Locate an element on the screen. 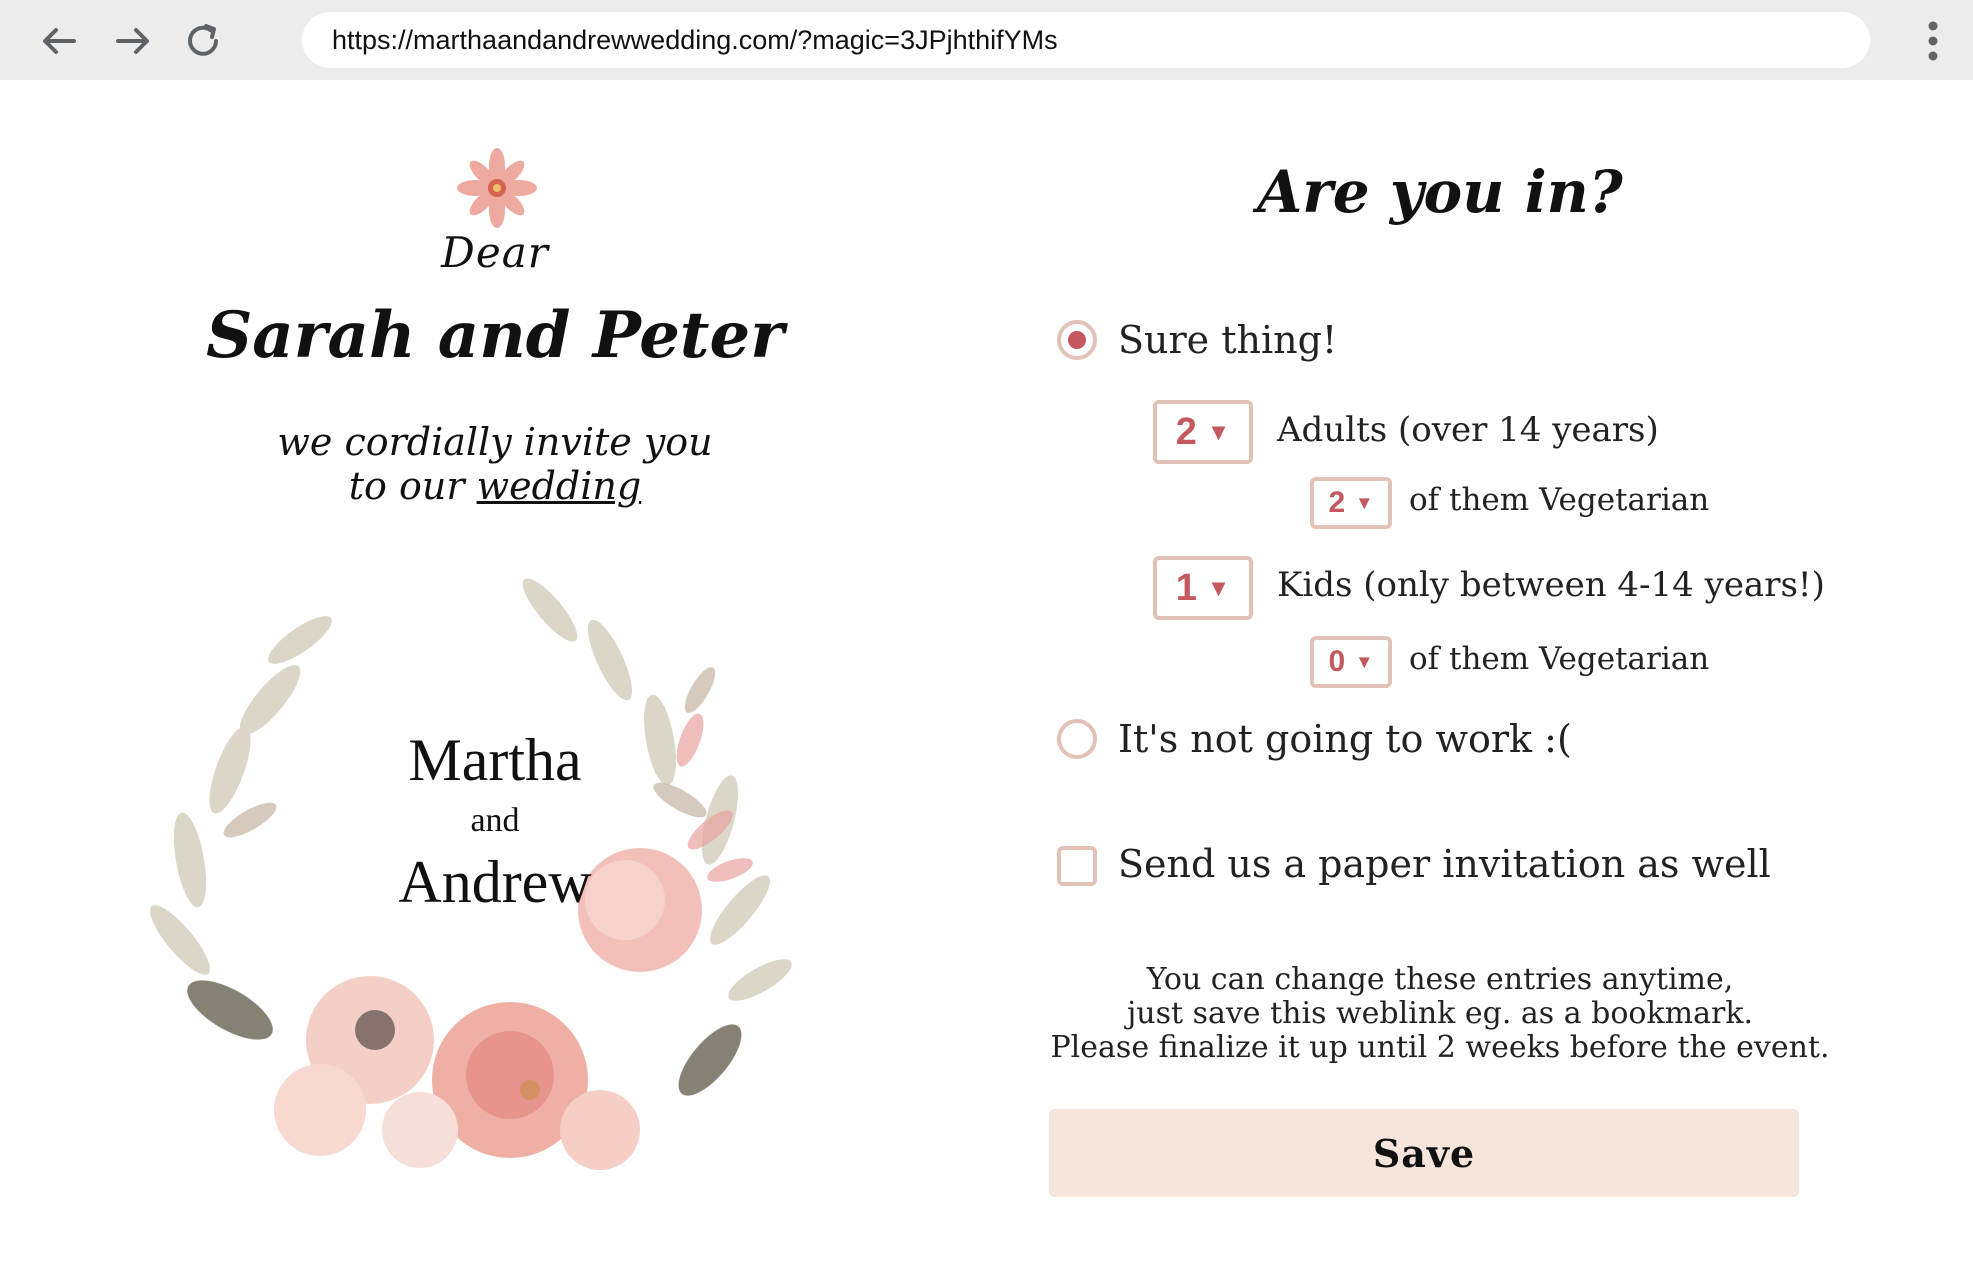 The width and height of the screenshot is (1973, 1272). guest-names: Sarah and Peter is located at coordinates (495, 335).